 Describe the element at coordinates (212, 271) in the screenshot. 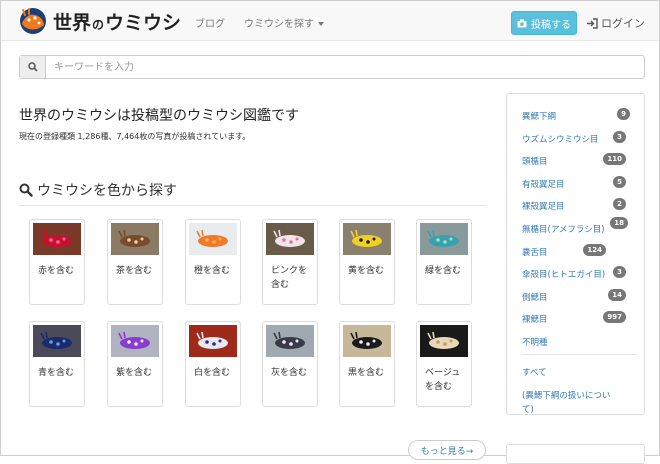

I see `color-card-label: 橙を含む` at that location.